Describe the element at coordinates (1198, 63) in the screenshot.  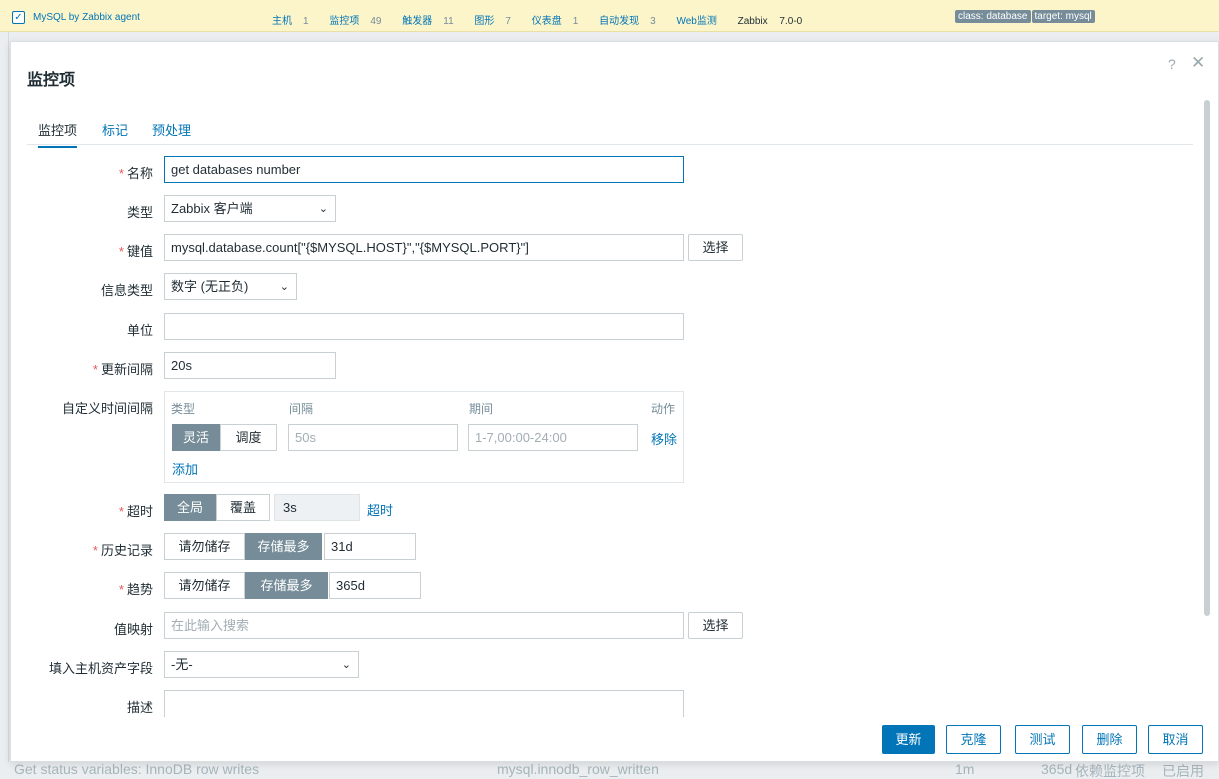
I see `close-icon: ✕` at that location.